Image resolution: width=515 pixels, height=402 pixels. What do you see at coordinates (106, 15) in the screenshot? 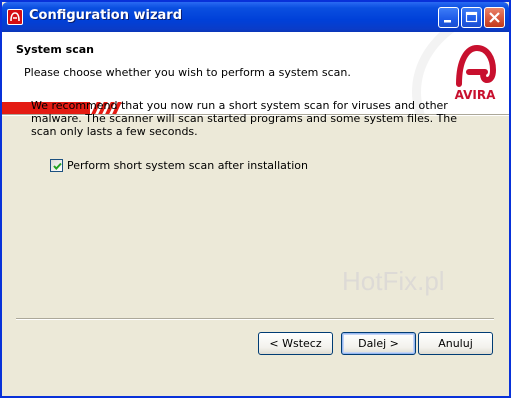
I see `window-title: Configuration wizard` at bounding box center [106, 15].